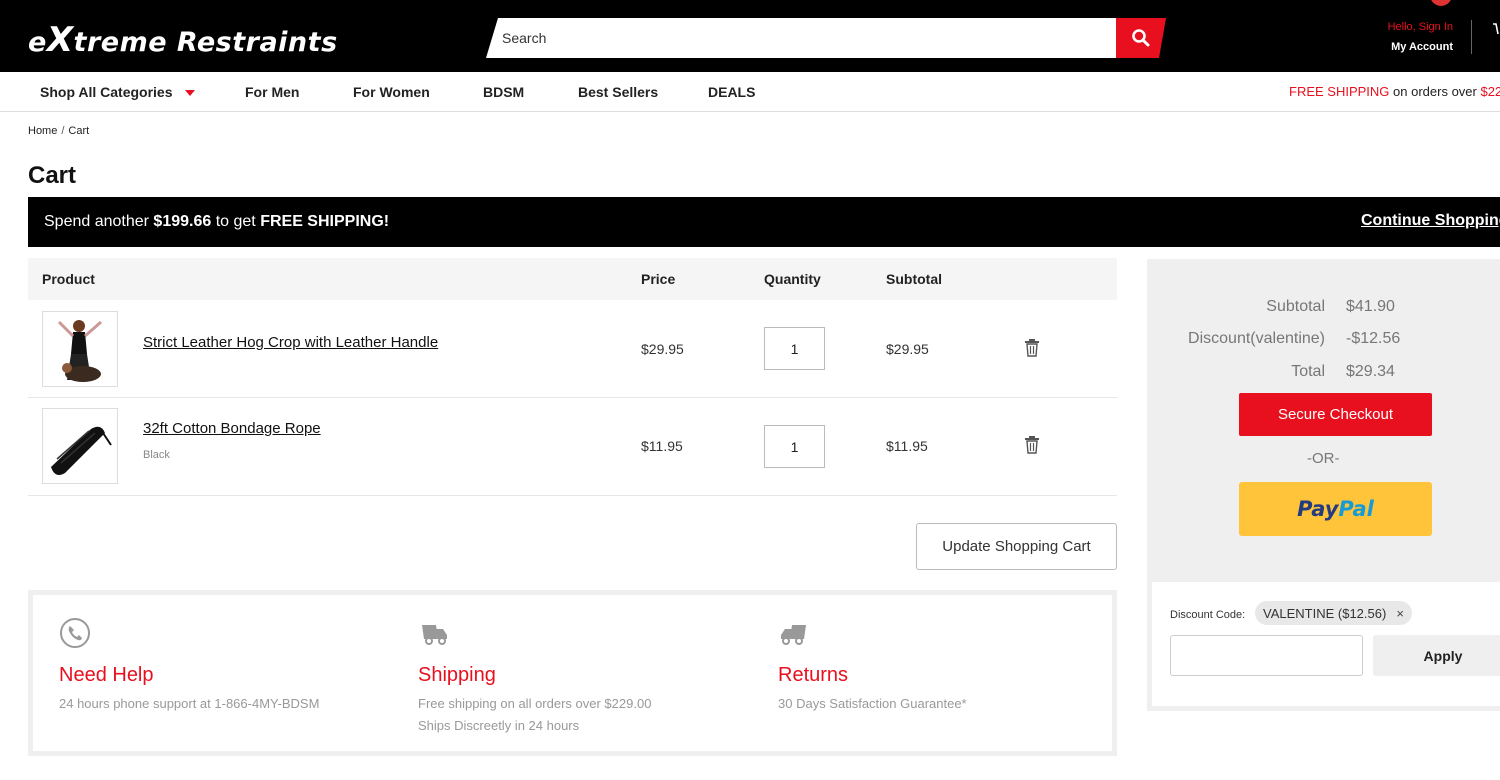 Image resolution: width=1500 pixels, height=780 pixels. What do you see at coordinates (907, 446) in the screenshot?
I see `product-subtotal: $11.95` at bounding box center [907, 446].